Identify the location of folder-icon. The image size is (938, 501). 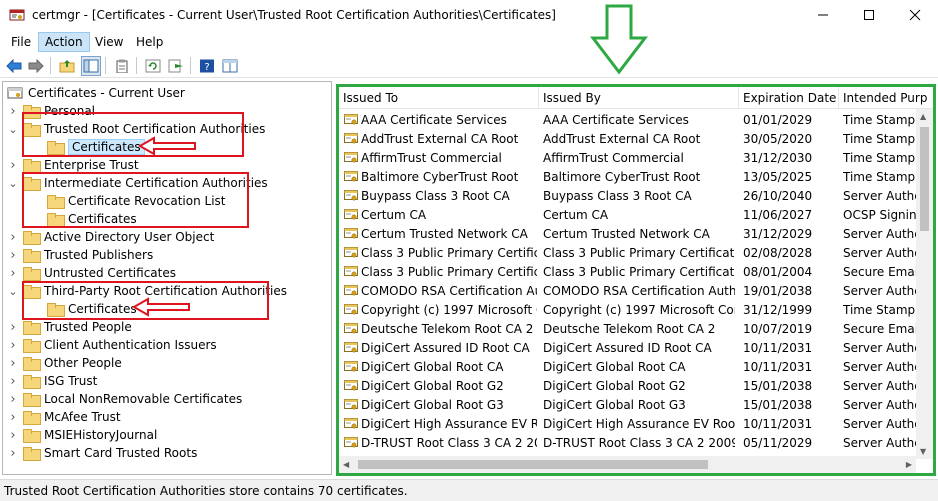
(32, 418).